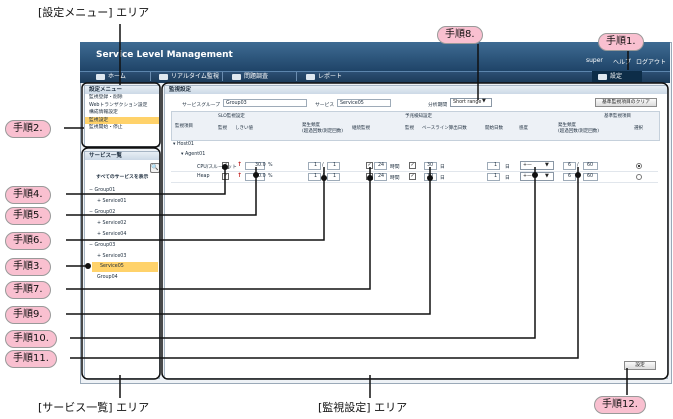 The image size is (673, 419). What do you see at coordinates (594, 60) in the screenshot?
I see `user-name: super` at bounding box center [594, 60].